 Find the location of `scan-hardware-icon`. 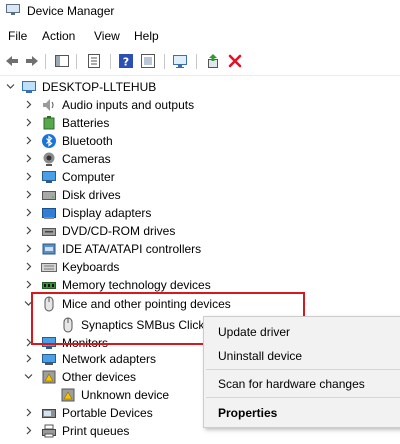

scan-hardware-icon is located at coordinates (180, 61).